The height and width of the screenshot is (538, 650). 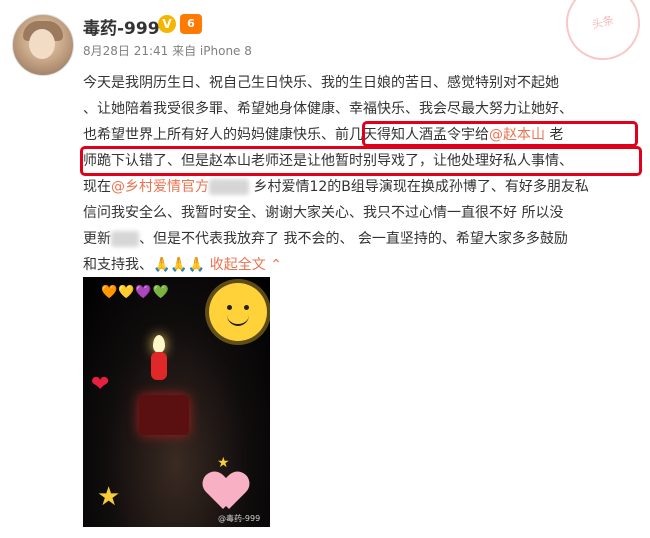 I want to click on post-line: 今天是我阴历生日、祝自己生日快乐、我的生日娘的苦日、感觉特别对不起她, so click(x=321, y=83).